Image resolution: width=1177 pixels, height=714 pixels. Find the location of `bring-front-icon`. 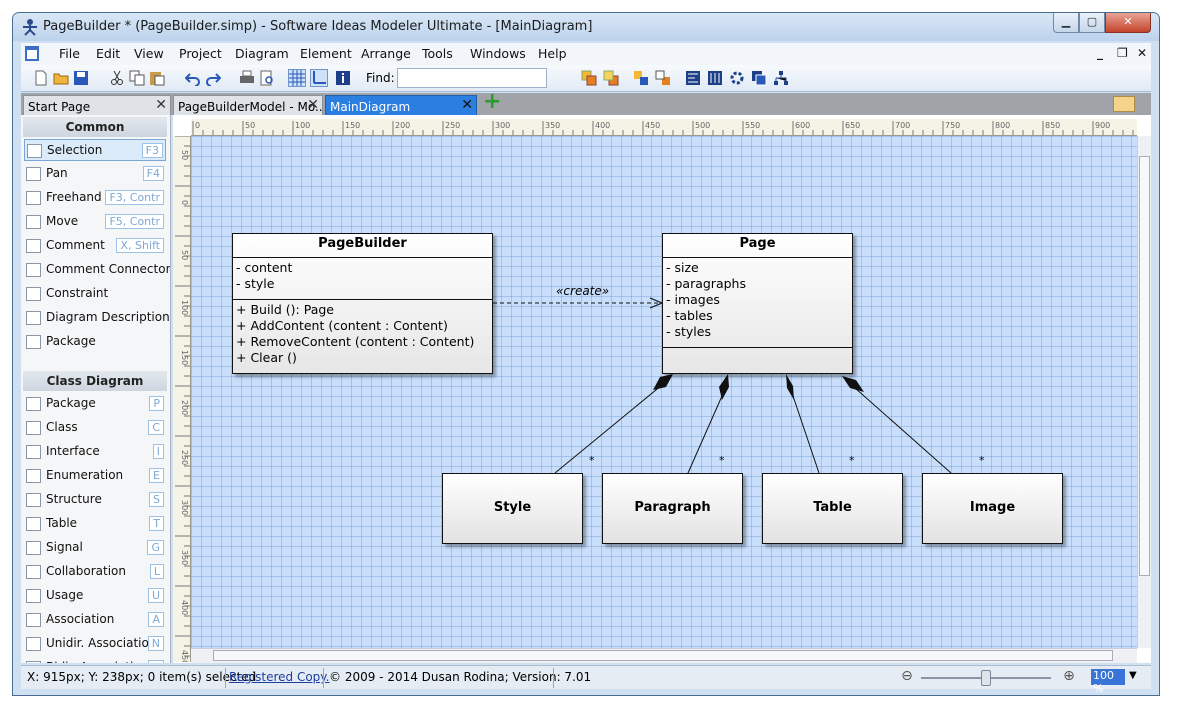

bring-front-icon is located at coordinates (589, 78).